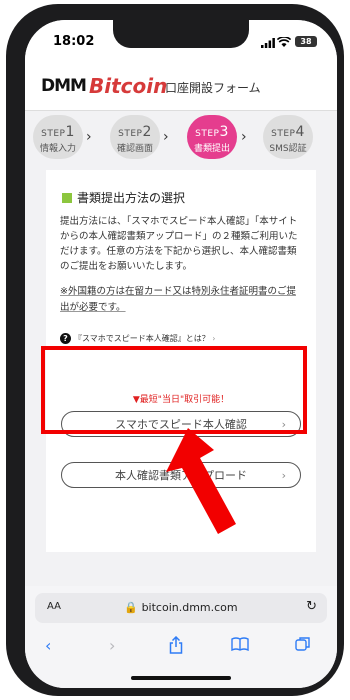  I want to click on question-icon: ?, so click(65, 338).